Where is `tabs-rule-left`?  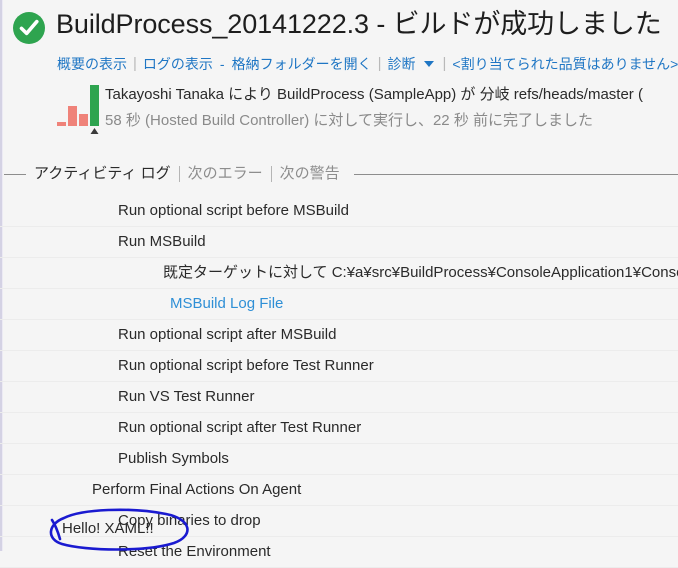 tabs-rule-left is located at coordinates (15, 174).